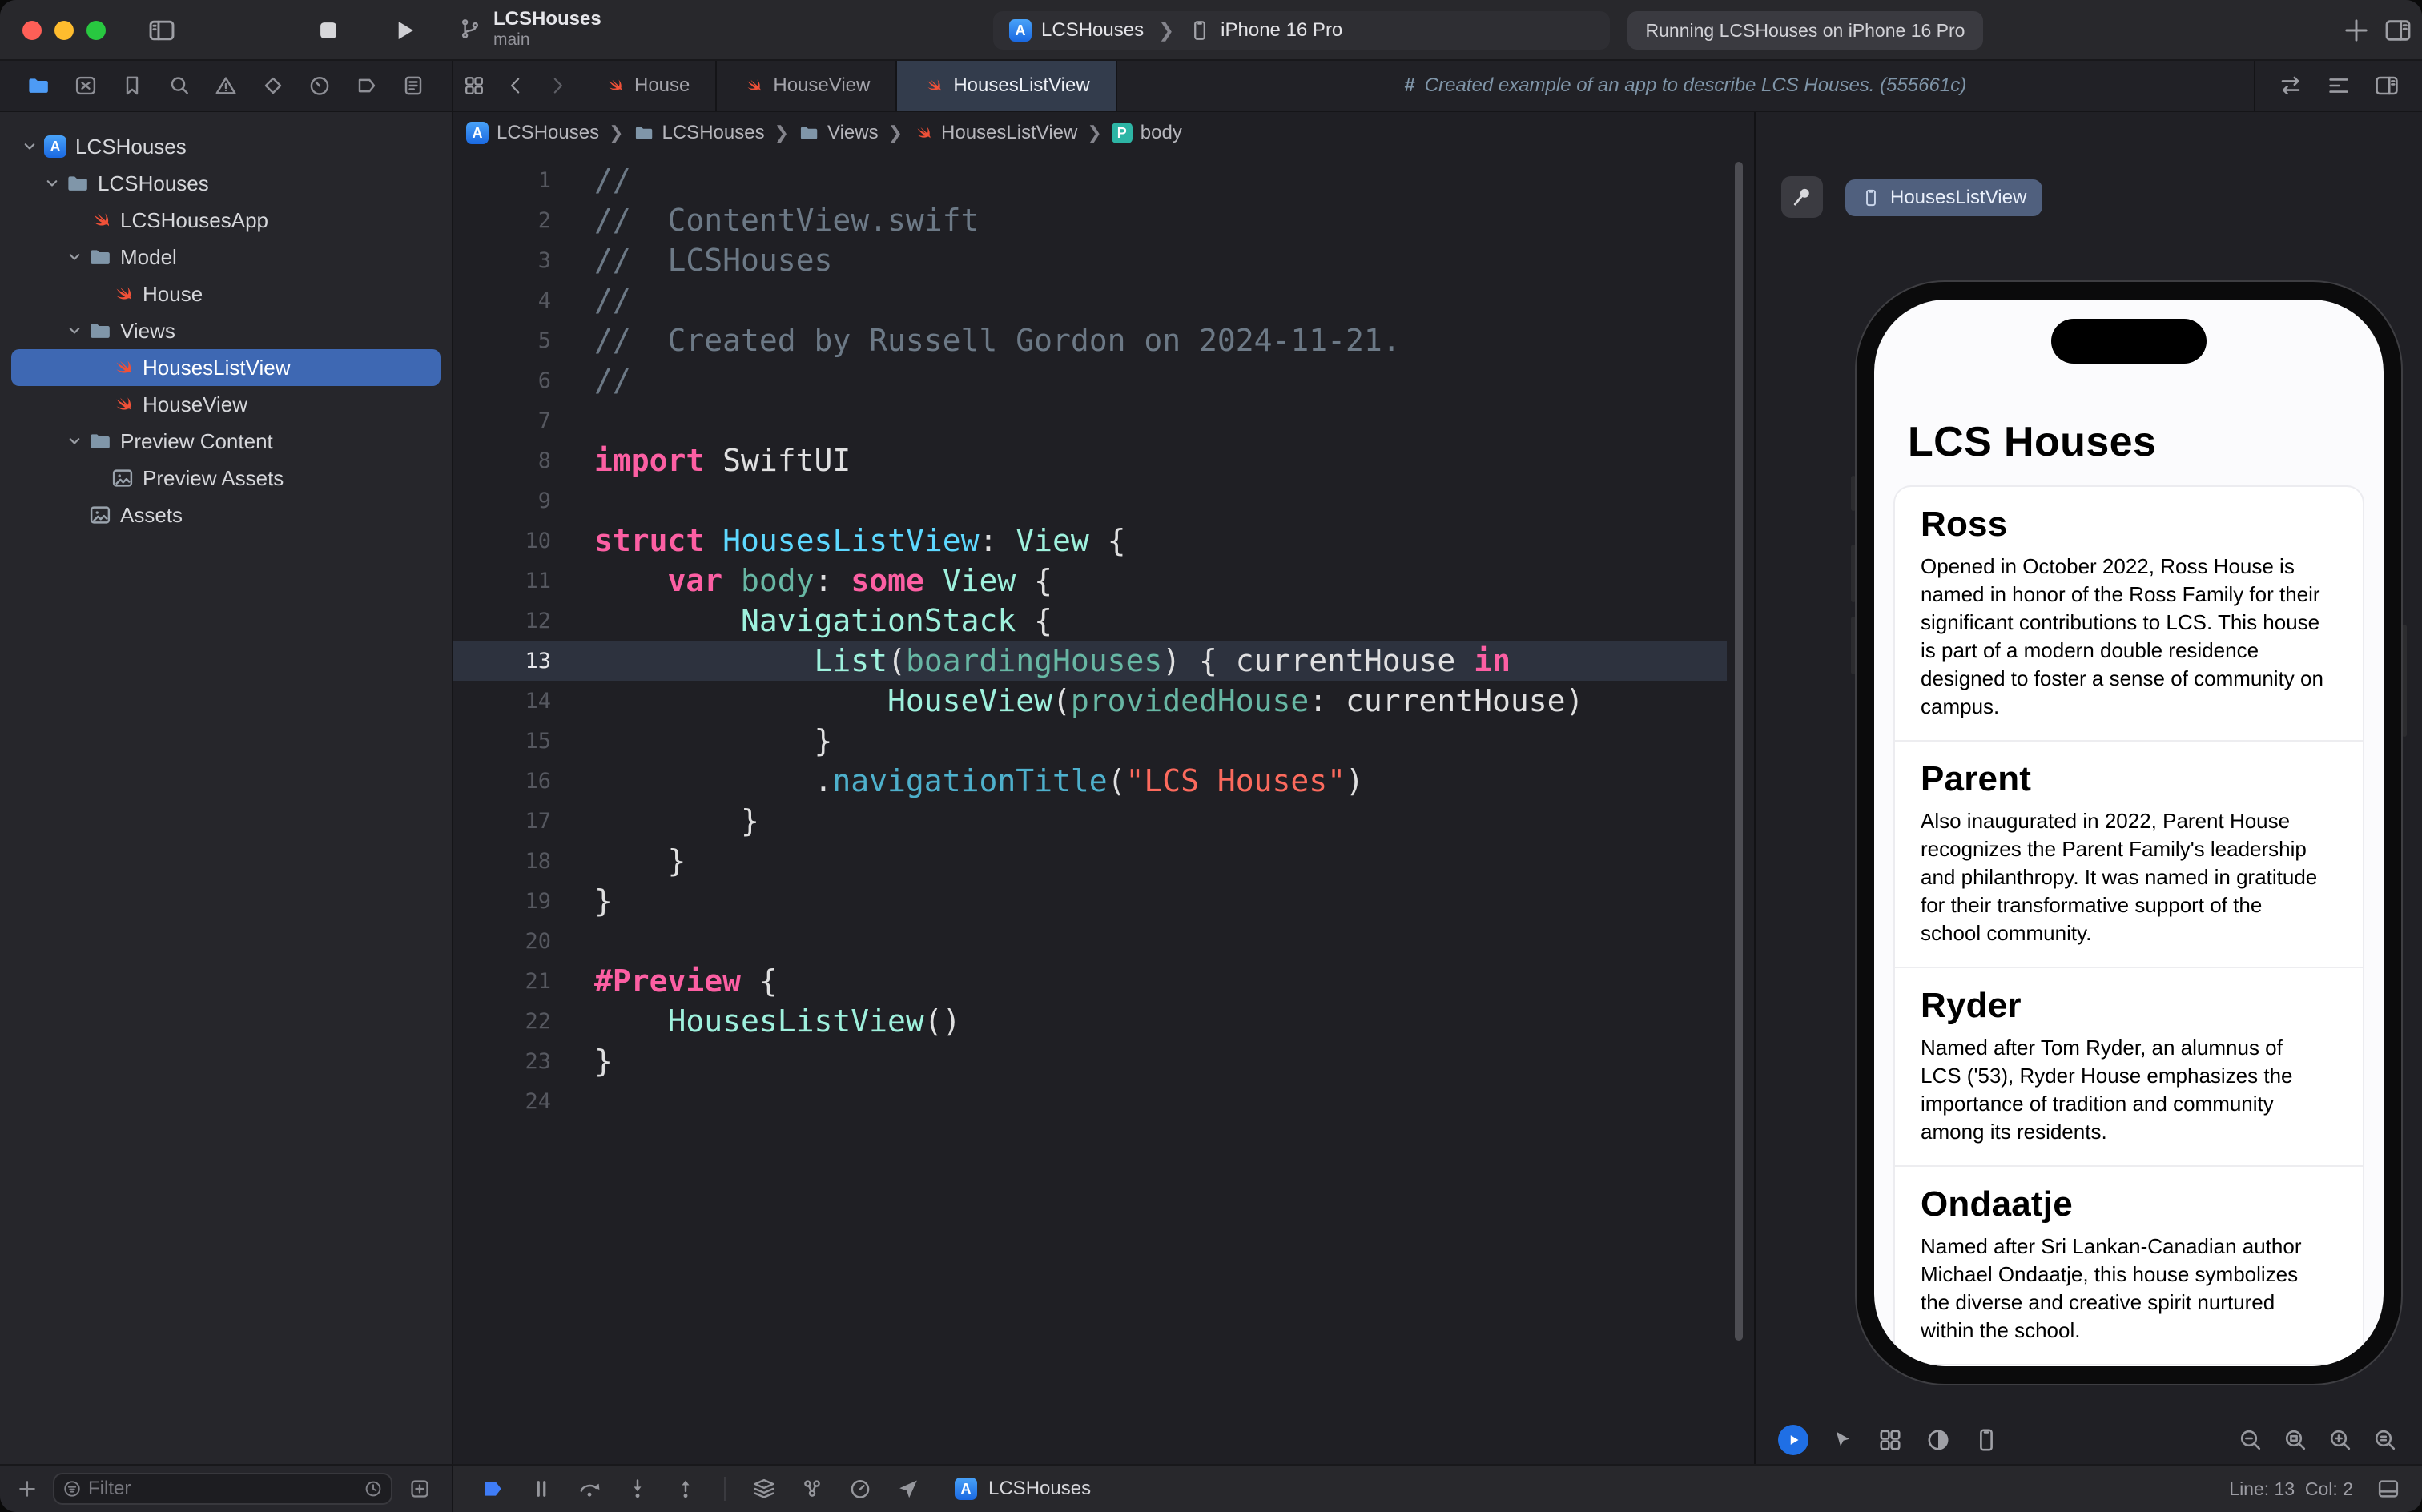 Image resolution: width=2422 pixels, height=1512 pixels. I want to click on adjust-editor-icon, so click(2339, 86).